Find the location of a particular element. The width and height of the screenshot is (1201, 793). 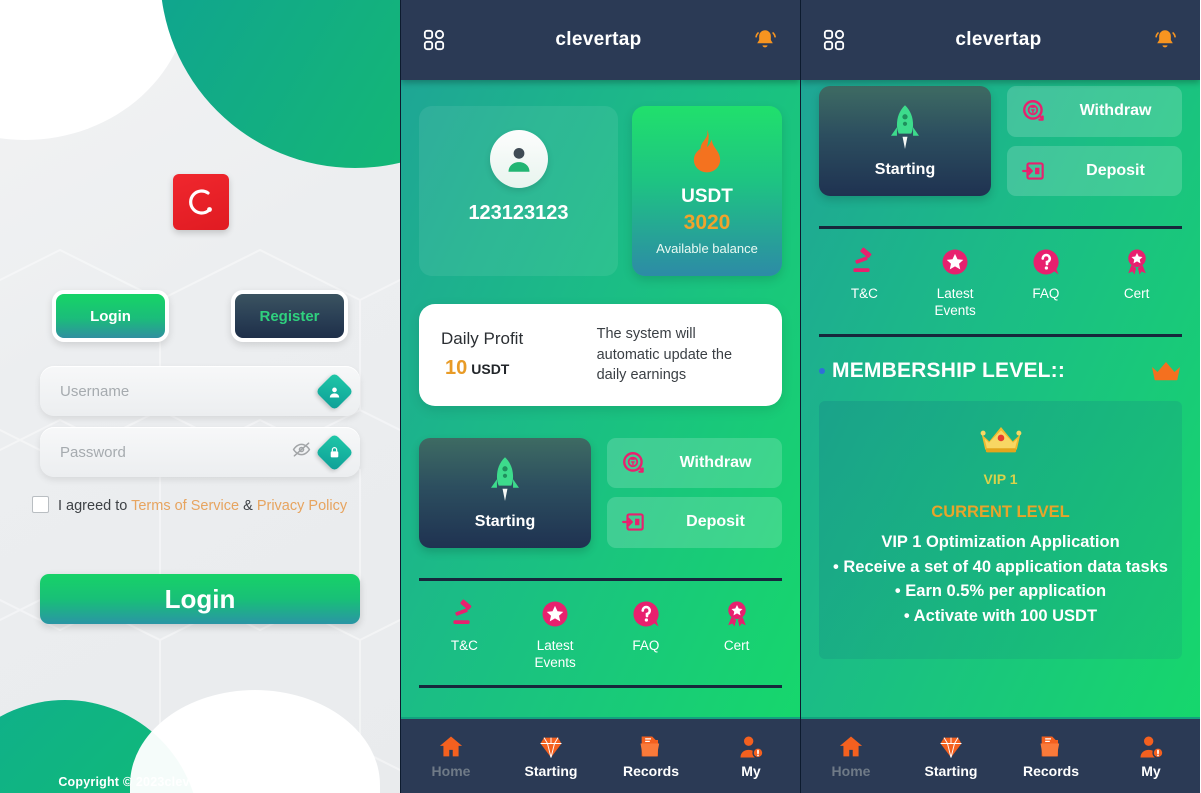

withdraw-button-scrolled: Withdraw is located at coordinates (1094, 111).